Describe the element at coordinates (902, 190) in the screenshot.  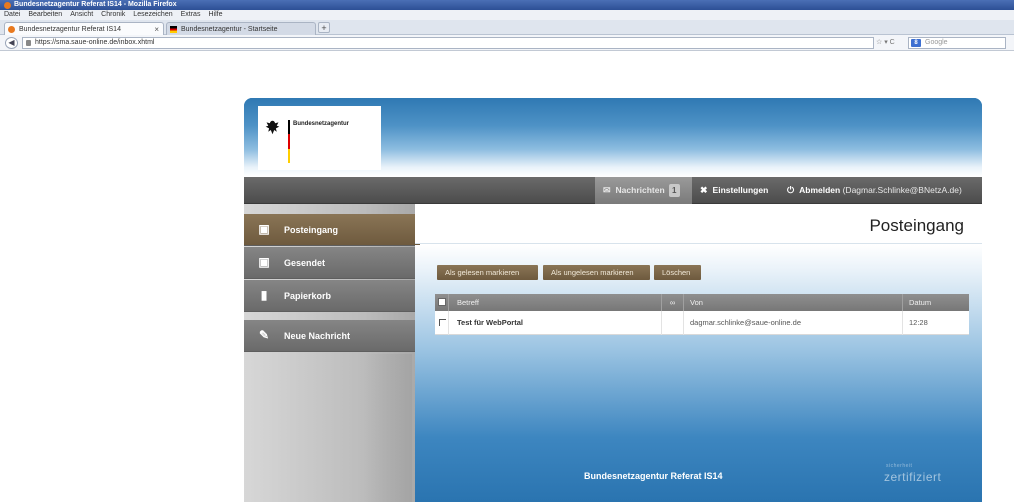
I see `logged-in-user: (Dagmar.Schlinke@BNetzA.de)` at that location.